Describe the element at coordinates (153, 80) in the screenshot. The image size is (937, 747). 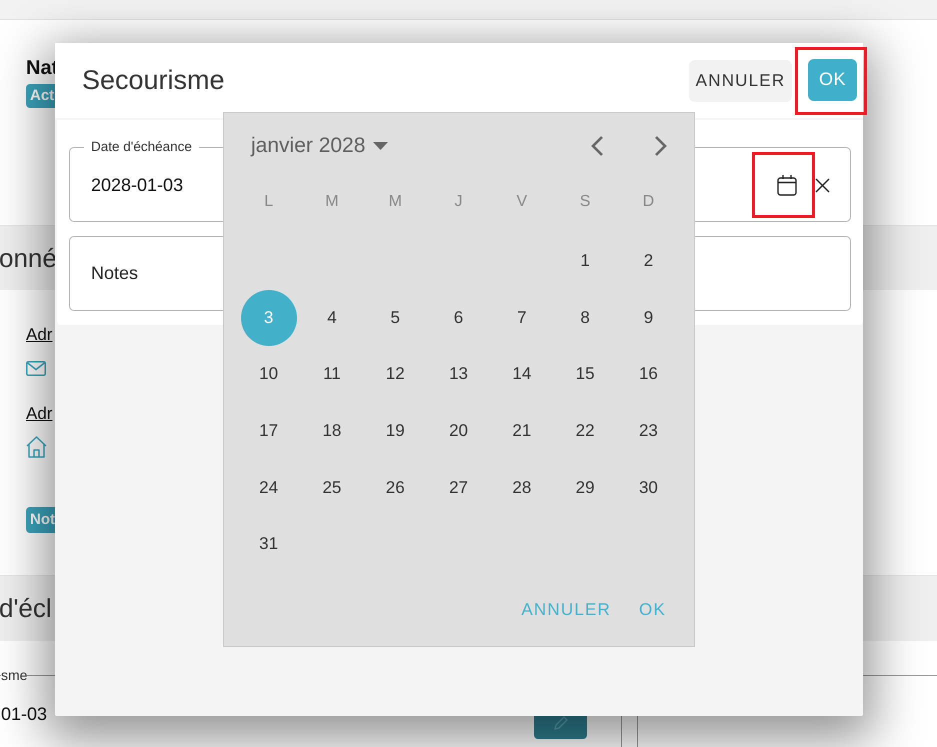
I see `dialog-title: Secourisme` at that location.